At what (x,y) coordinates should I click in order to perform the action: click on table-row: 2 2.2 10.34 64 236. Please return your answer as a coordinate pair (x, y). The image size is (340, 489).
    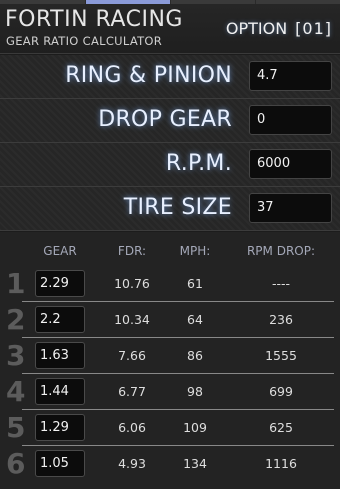
    Looking at the image, I should click on (170, 320).